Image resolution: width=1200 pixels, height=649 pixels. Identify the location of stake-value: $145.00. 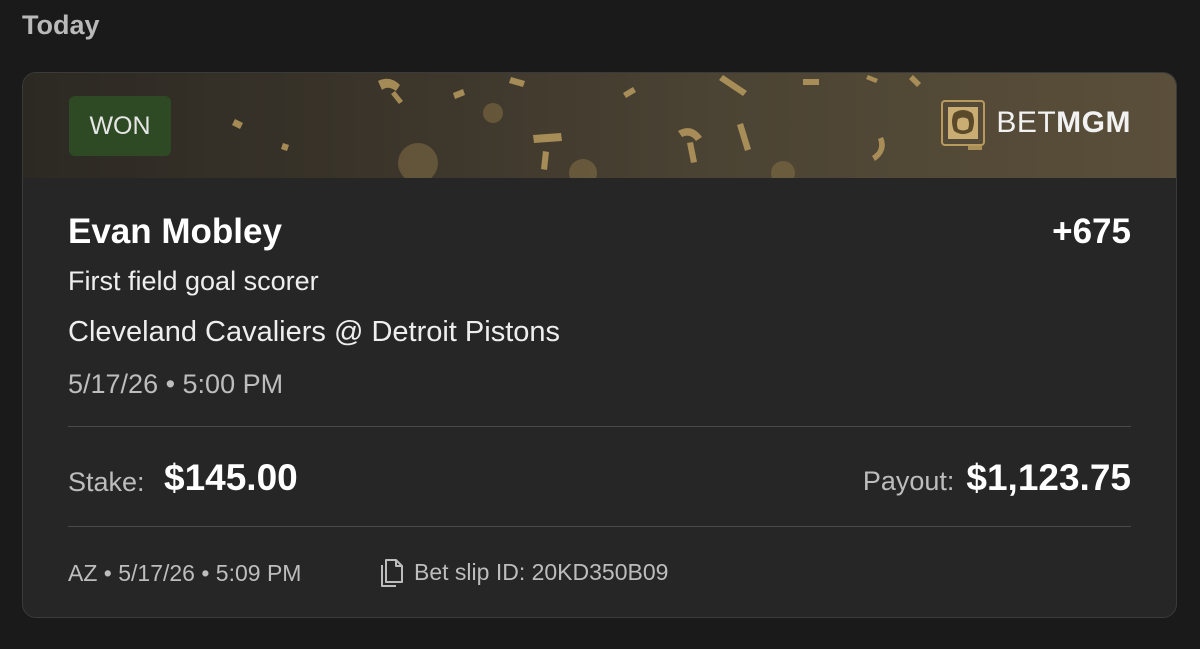
(231, 477).